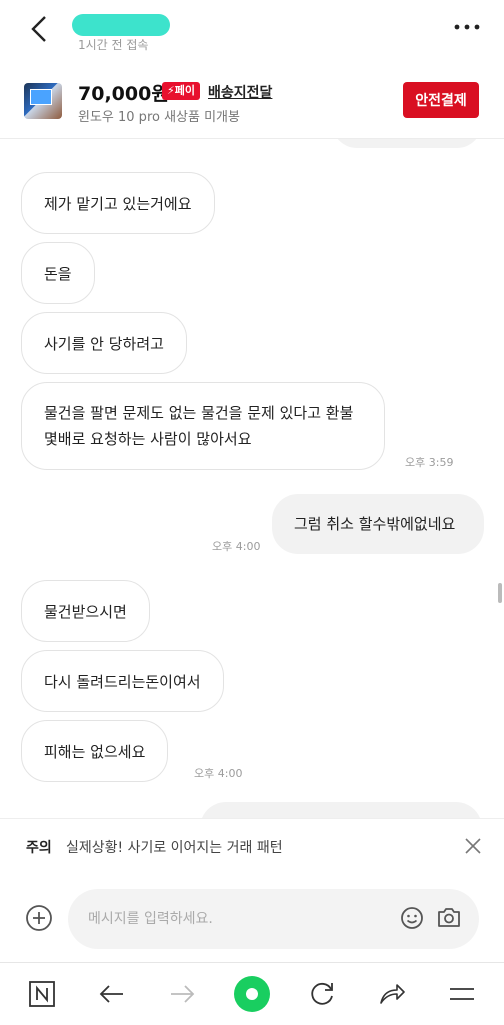 The width and height of the screenshot is (504, 1025). What do you see at coordinates (429, 462) in the screenshot?
I see `message-time: 오후 3:59` at bounding box center [429, 462].